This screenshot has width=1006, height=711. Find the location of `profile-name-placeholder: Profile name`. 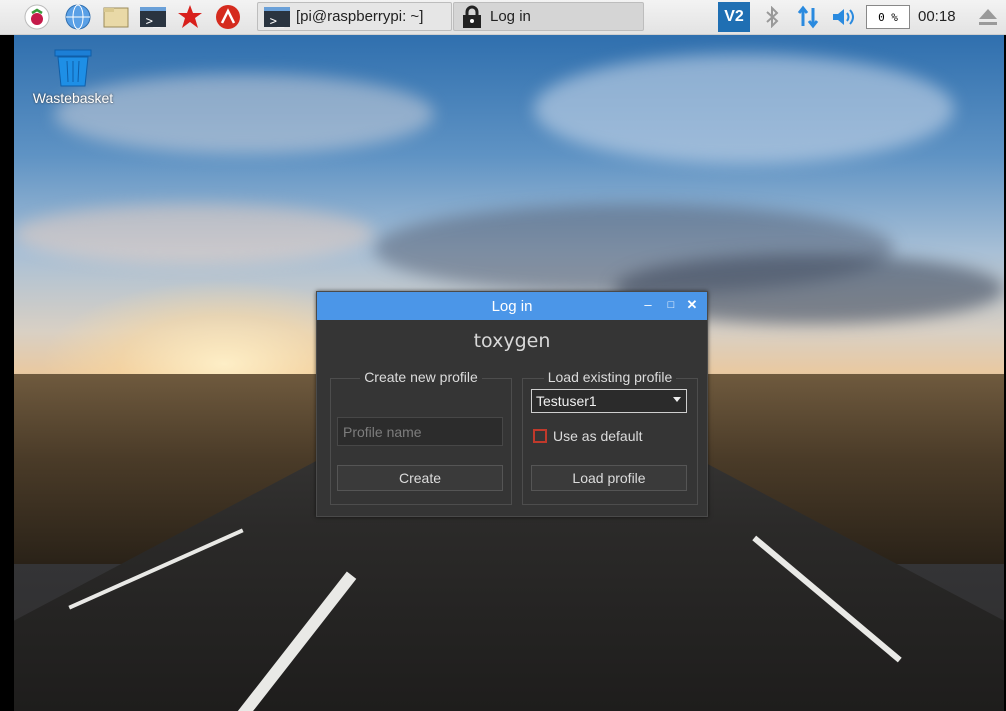

profile-name-placeholder: Profile name is located at coordinates (382, 431).